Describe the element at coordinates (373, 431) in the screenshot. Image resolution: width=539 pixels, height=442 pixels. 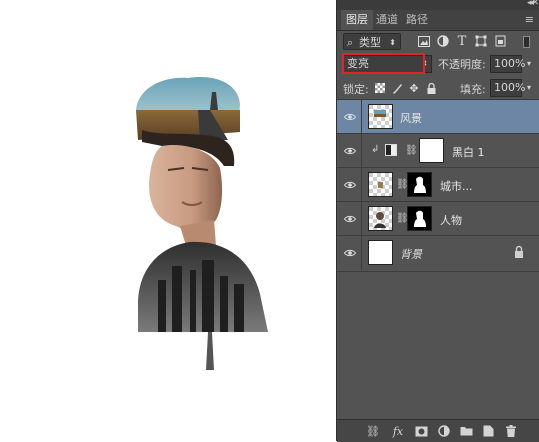
I see `link-layers-icon: ⛓` at that location.